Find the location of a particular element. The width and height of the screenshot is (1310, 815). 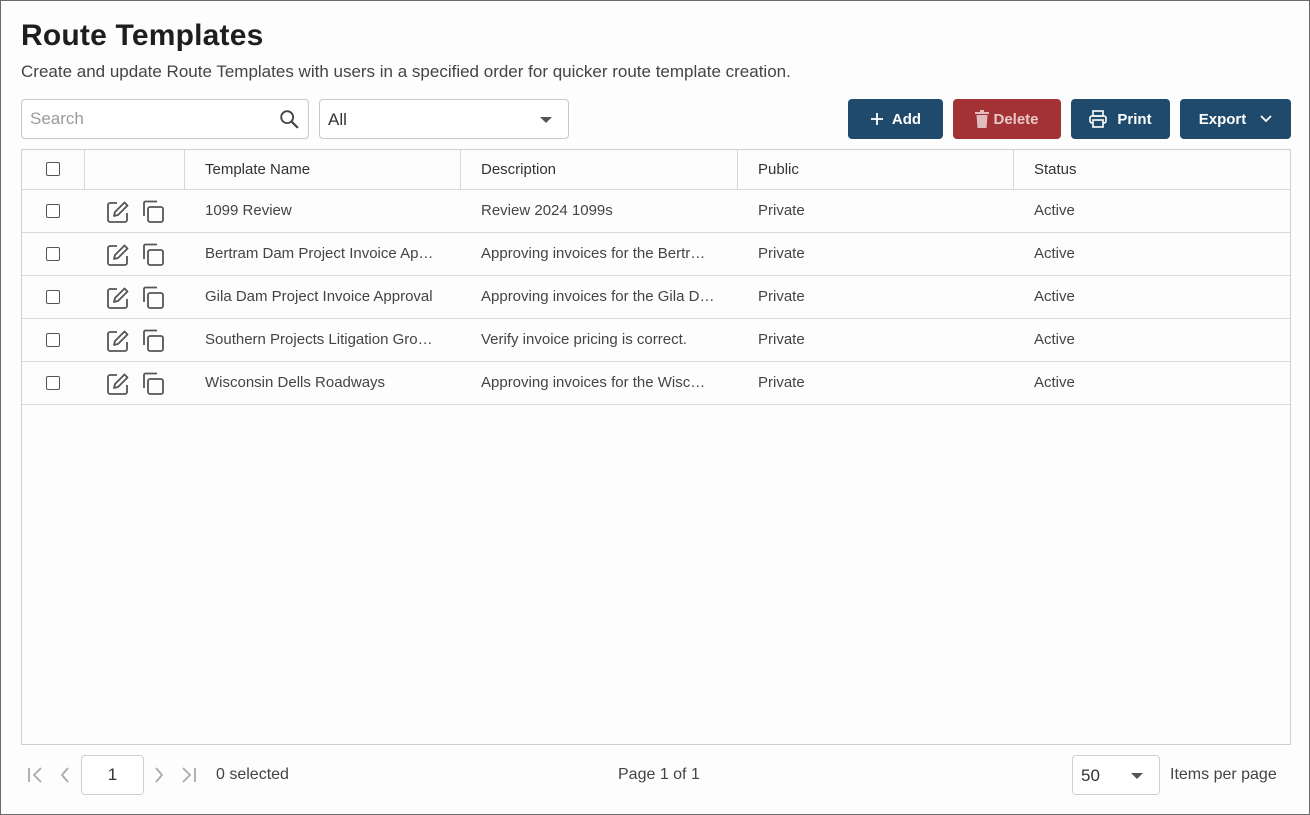

cell-template-name: Gila Dam Project Invoice Approval is located at coordinates (319, 296).